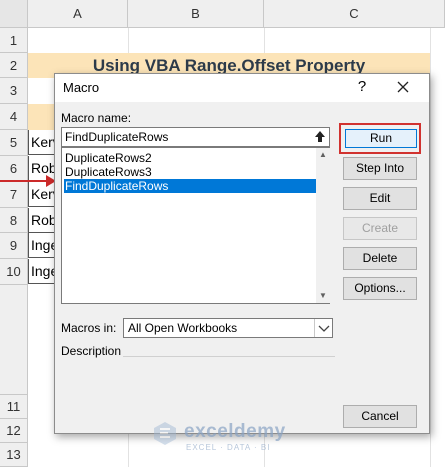 Image resolution: width=445 pixels, height=467 pixels. What do you see at coordinates (14, 143) in the screenshot?
I see `row-header-5: 5` at bounding box center [14, 143].